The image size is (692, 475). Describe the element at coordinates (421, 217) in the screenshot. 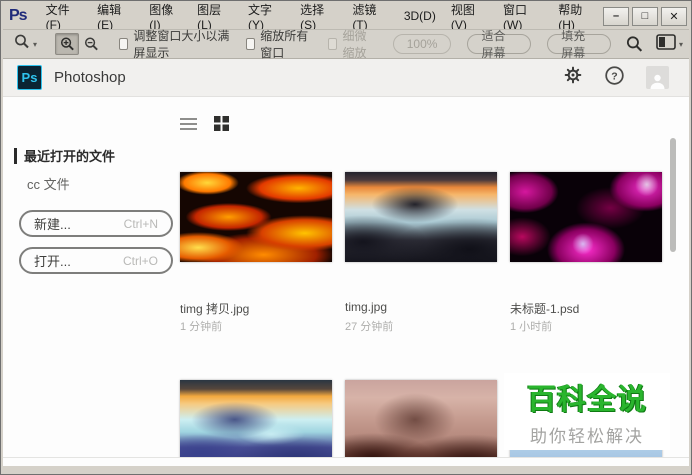

I see `file-thumbnail-timg` at that location.